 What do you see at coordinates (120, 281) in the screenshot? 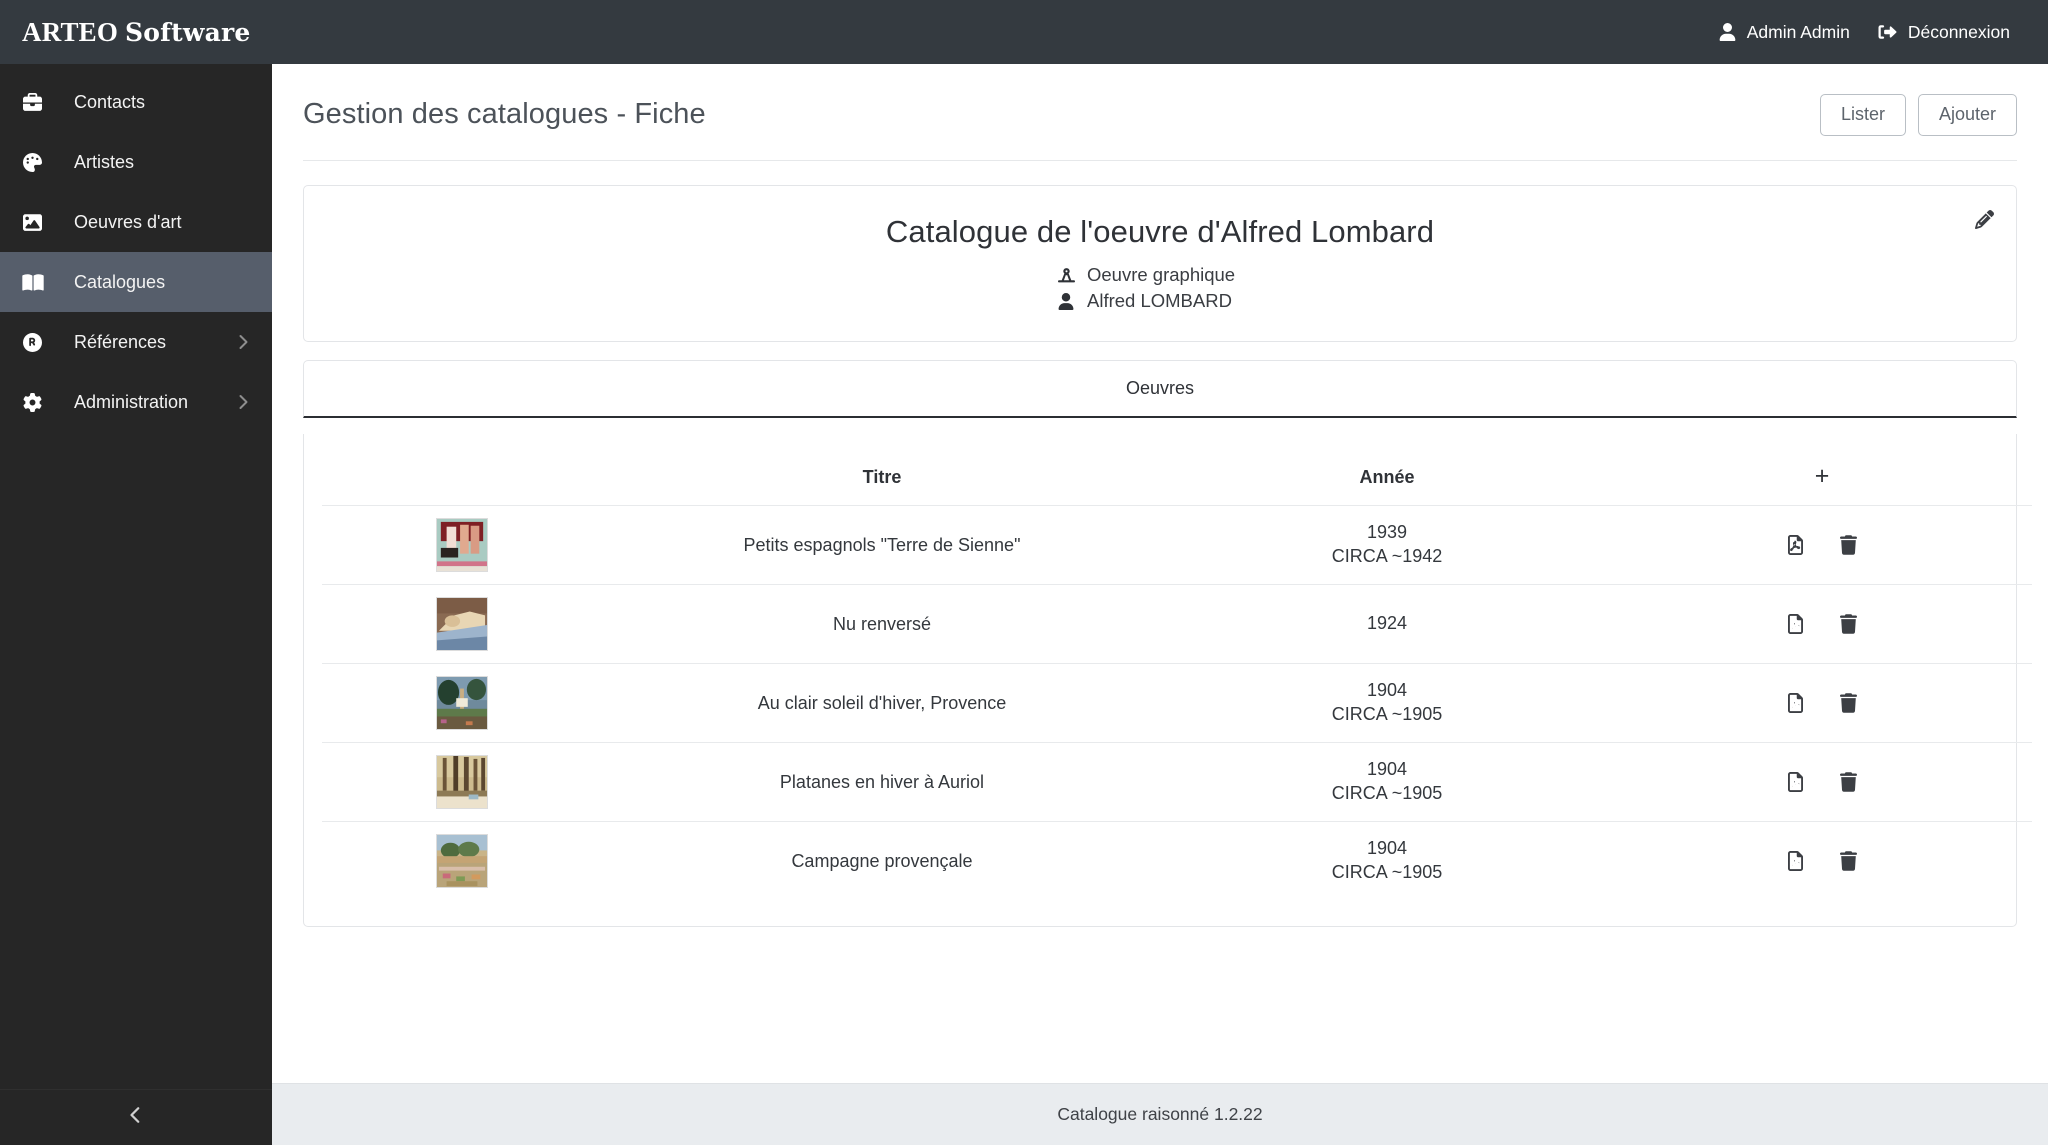
I see `sidebar-item-label: Catalogues` at bounding box center [120, 281].